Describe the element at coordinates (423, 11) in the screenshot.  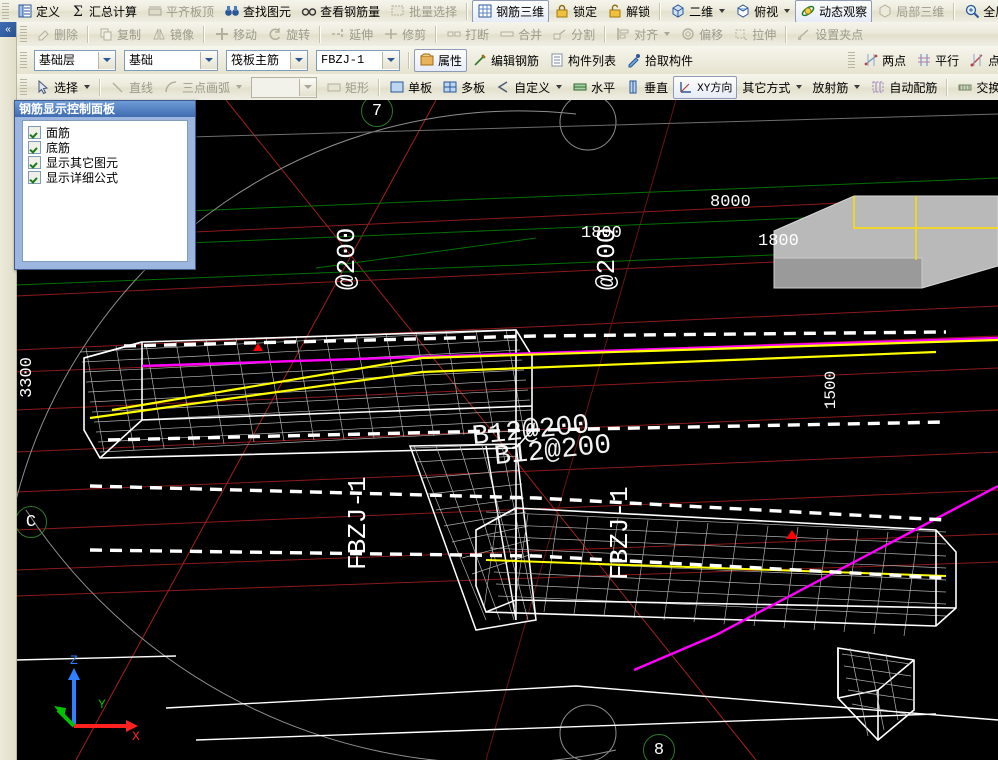
I see `toolbar-item-batch-select: 批量选择` at that location.